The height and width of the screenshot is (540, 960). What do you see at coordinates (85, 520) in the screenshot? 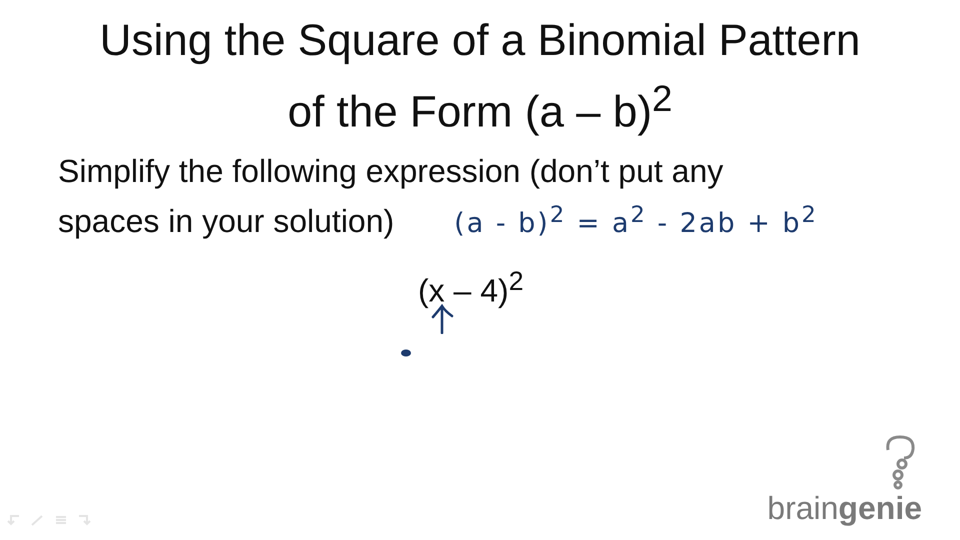
I see `forward-arrow-icon` at bounding box center [85, 520].